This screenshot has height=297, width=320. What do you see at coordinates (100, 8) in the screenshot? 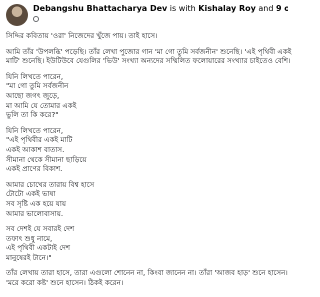
I see `author-name: Debangshu Bhattacharya Dev` at bounding box center [100, 8].